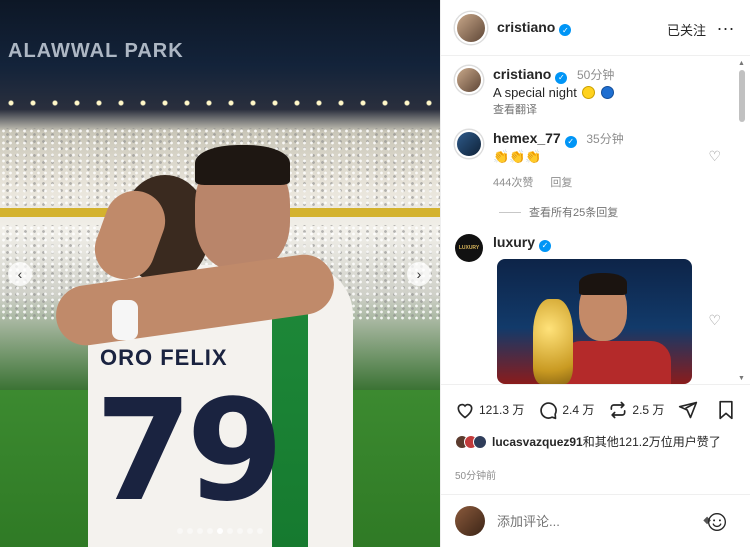 This screenshot has width=750, height=547. I want to click on liked-by-text: lucasvazquez91和其他121.2万位用户赞了, so click(606, 442).